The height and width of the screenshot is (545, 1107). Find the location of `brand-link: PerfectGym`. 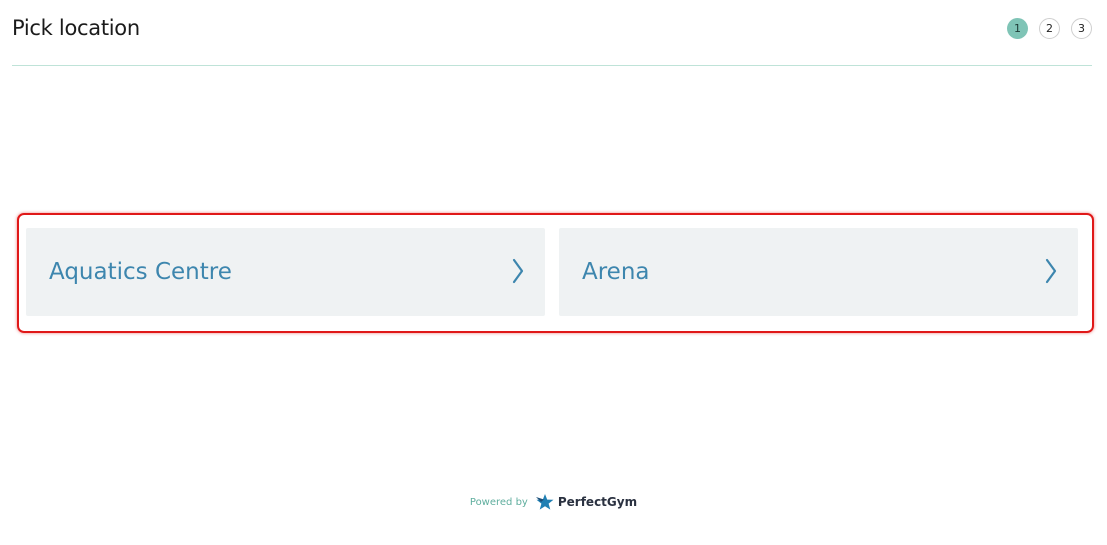

brand-link: PerfectGym is located at coordinates (586, 502).